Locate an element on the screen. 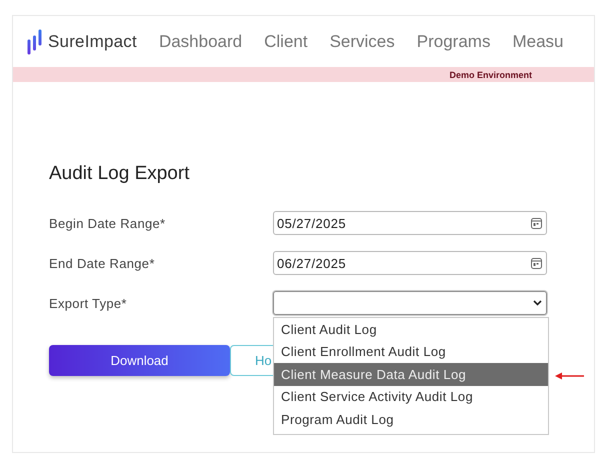 This screenshot has height=473, width=609. nav-link: Client is located at coordinates (286, 42).